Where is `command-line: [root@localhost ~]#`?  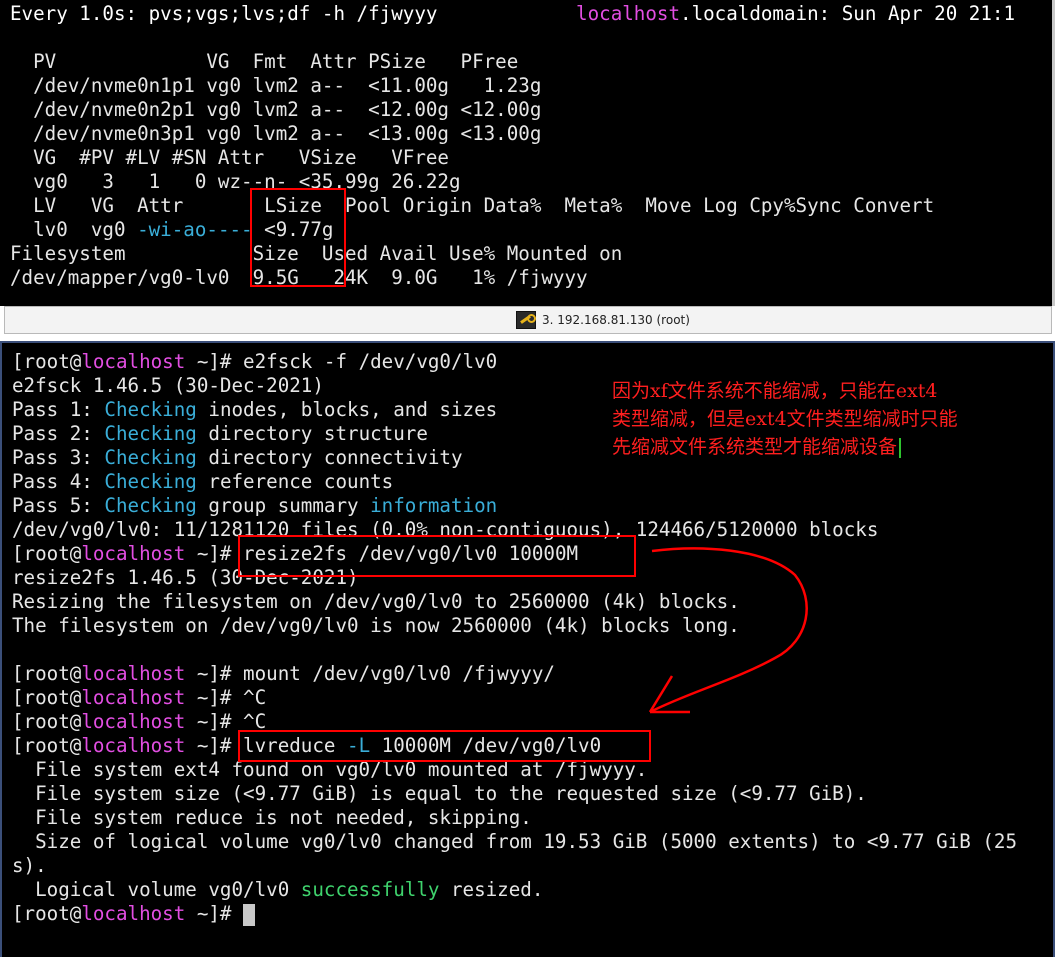
command-line: [root@localhost ~]# is located at coordinates (134, 914).